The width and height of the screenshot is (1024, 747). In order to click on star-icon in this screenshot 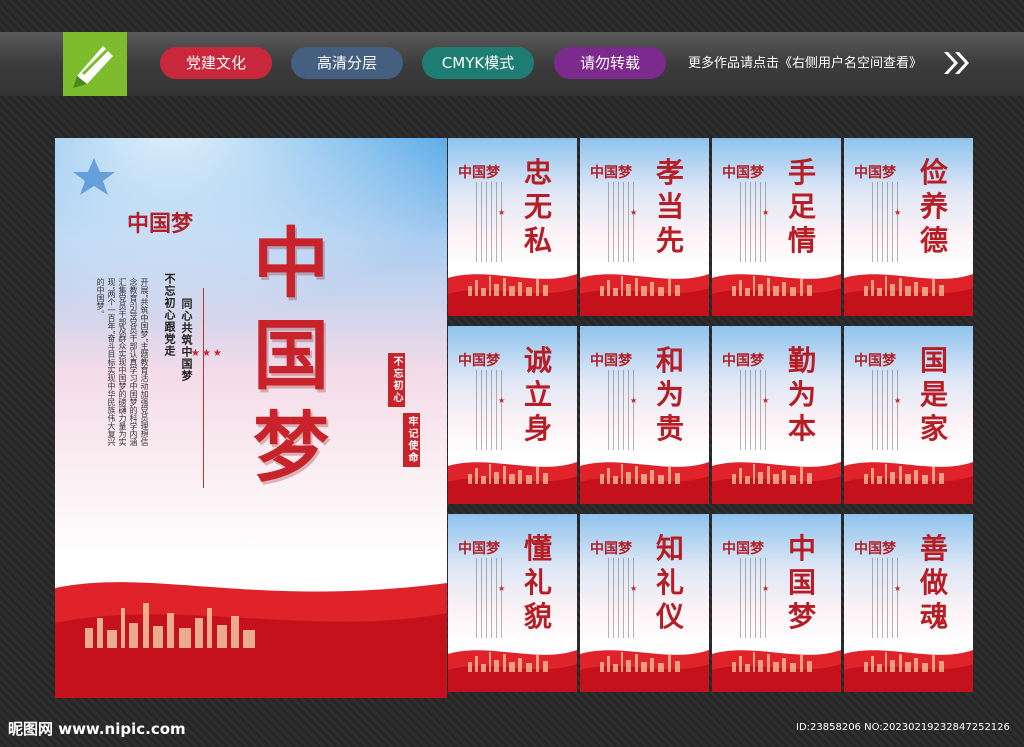, I will do `click(94, 176)`.